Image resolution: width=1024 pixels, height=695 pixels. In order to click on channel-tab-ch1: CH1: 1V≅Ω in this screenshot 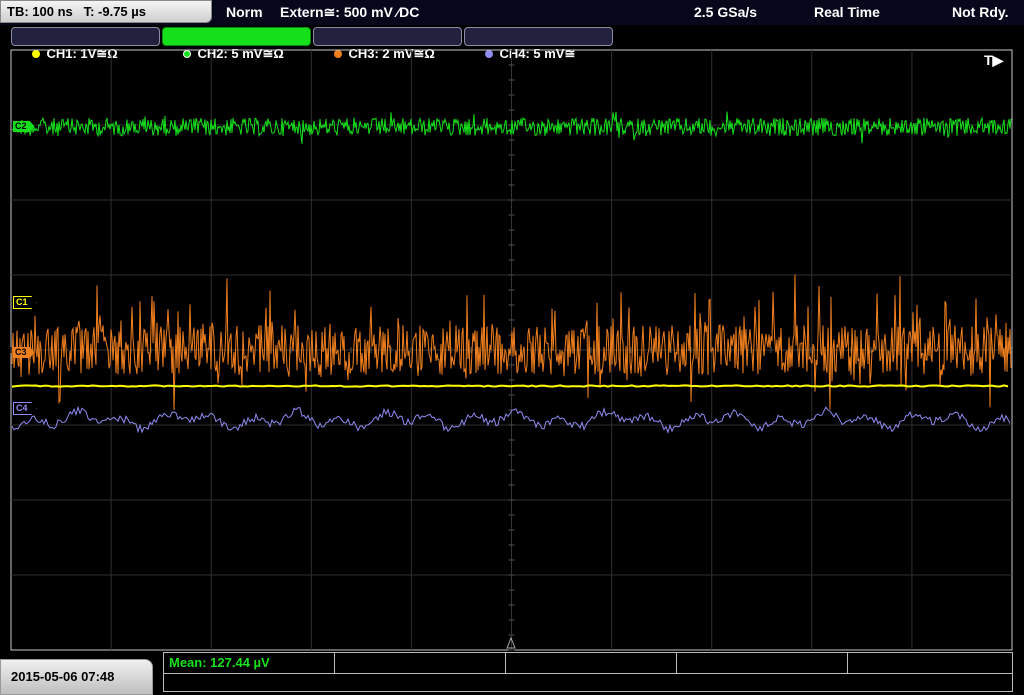, I will do `click(85, 44)`.